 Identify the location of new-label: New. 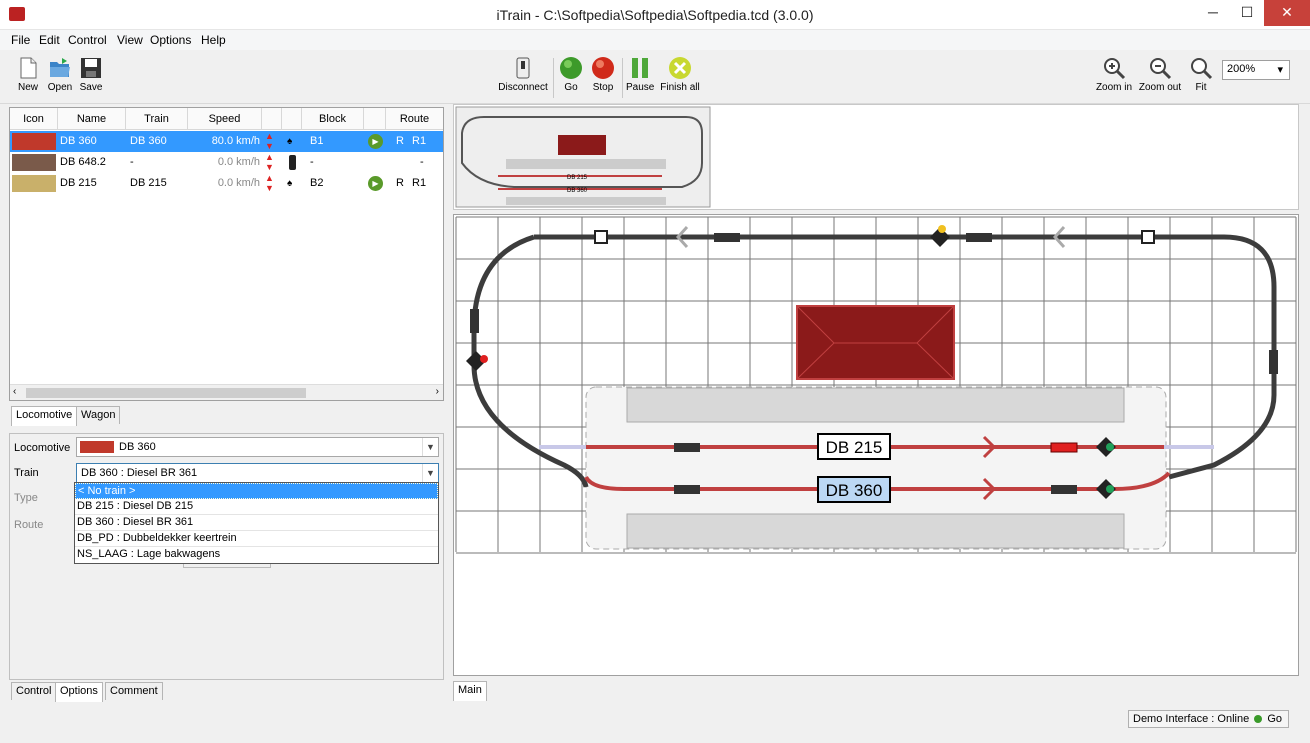
(27, 87).